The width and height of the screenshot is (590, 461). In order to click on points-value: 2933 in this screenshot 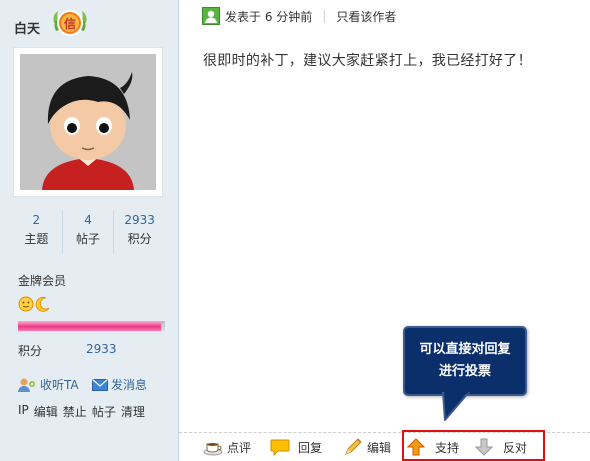, I will do `click(101, 349)`.